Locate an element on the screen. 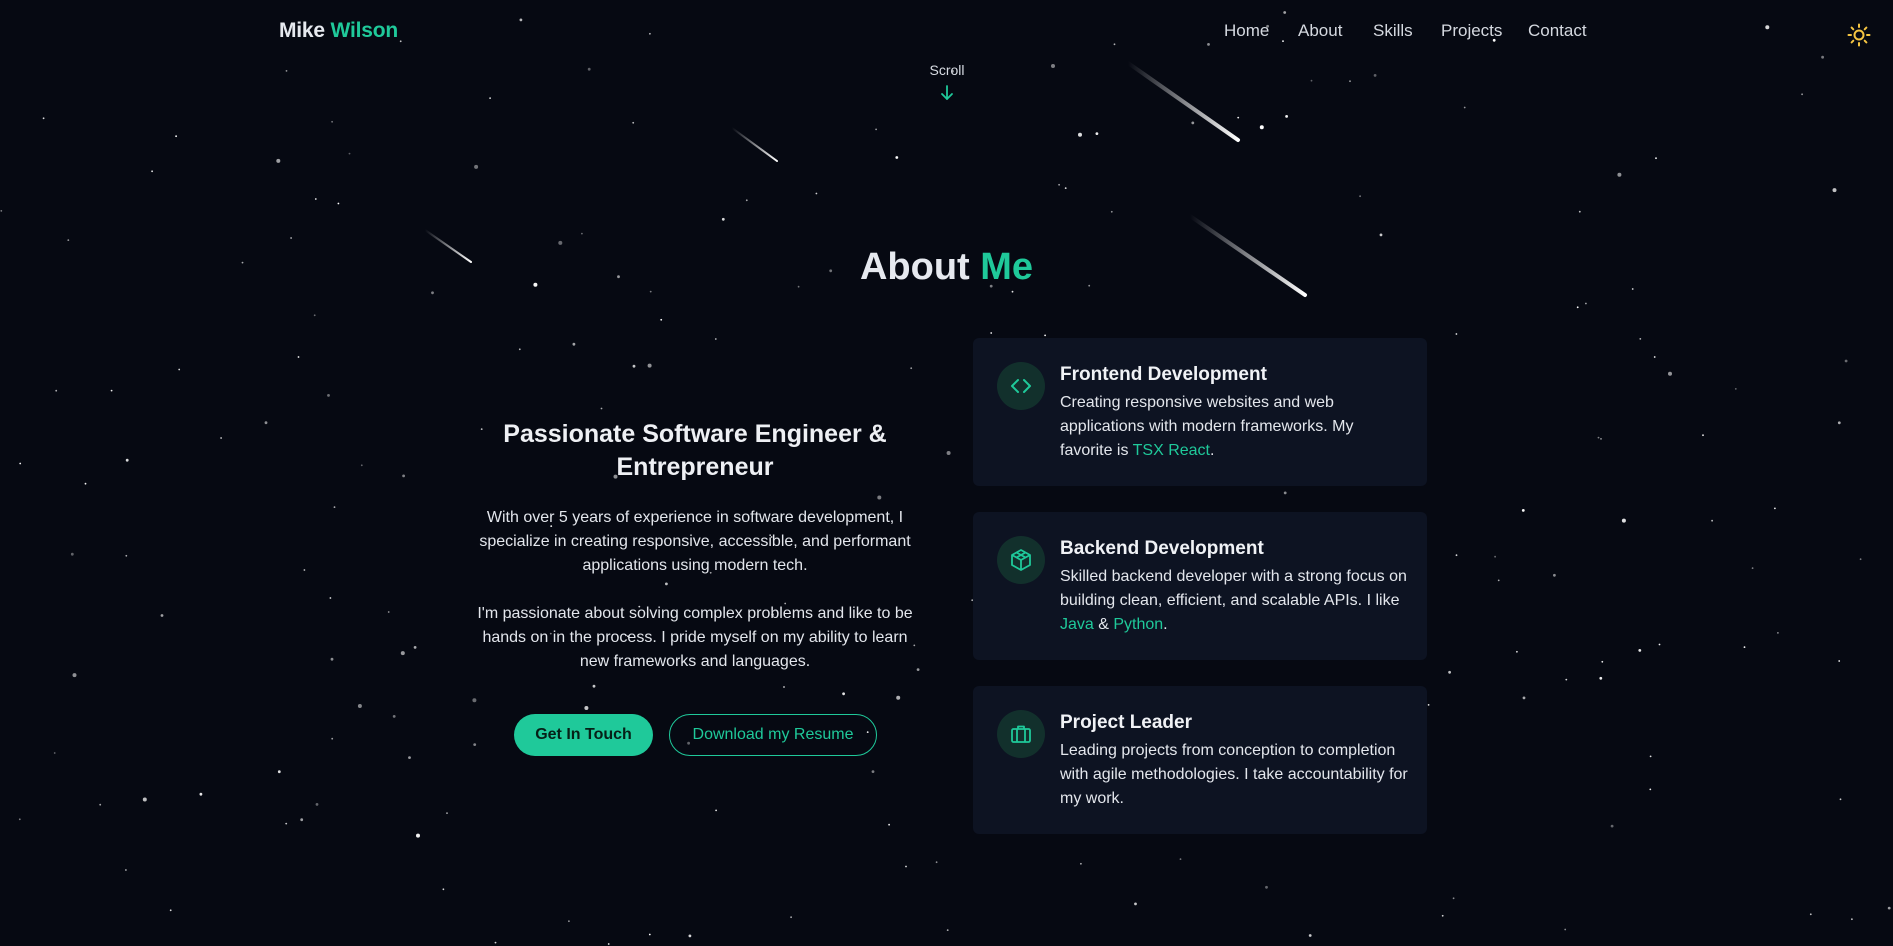 The width and height of the screenshot is (1893, 946). nav-skills: Skills is located at coordinates (1393, 31).